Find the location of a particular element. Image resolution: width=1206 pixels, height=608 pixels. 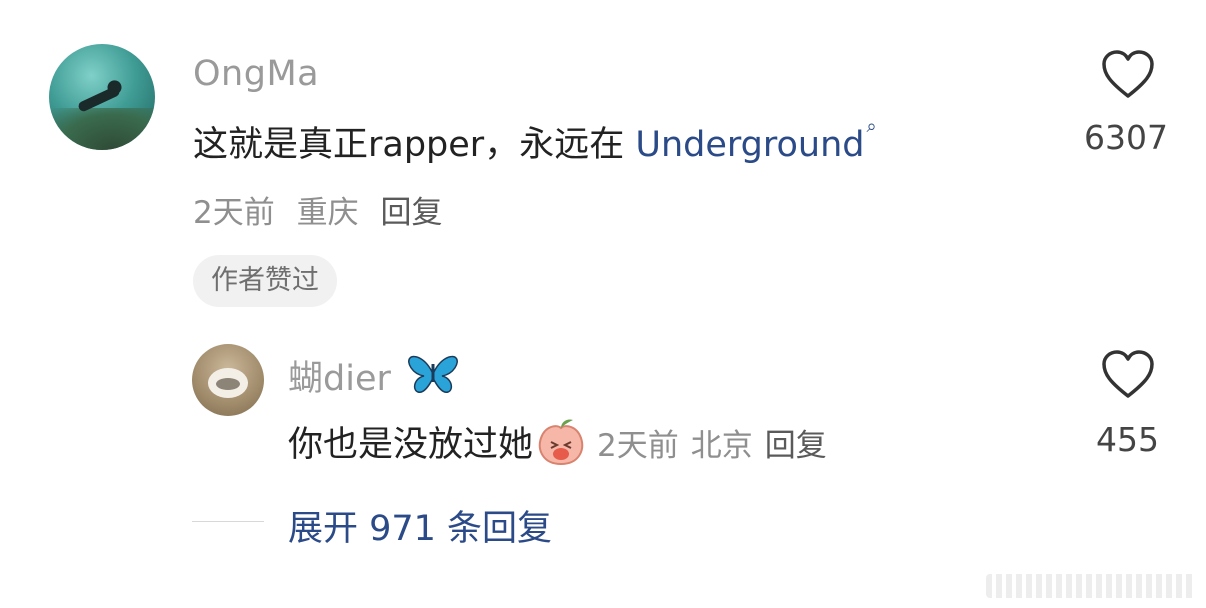

reply-line: 你也是没放过她 2天前 北京 回复 is located at coordinates (563, 441).